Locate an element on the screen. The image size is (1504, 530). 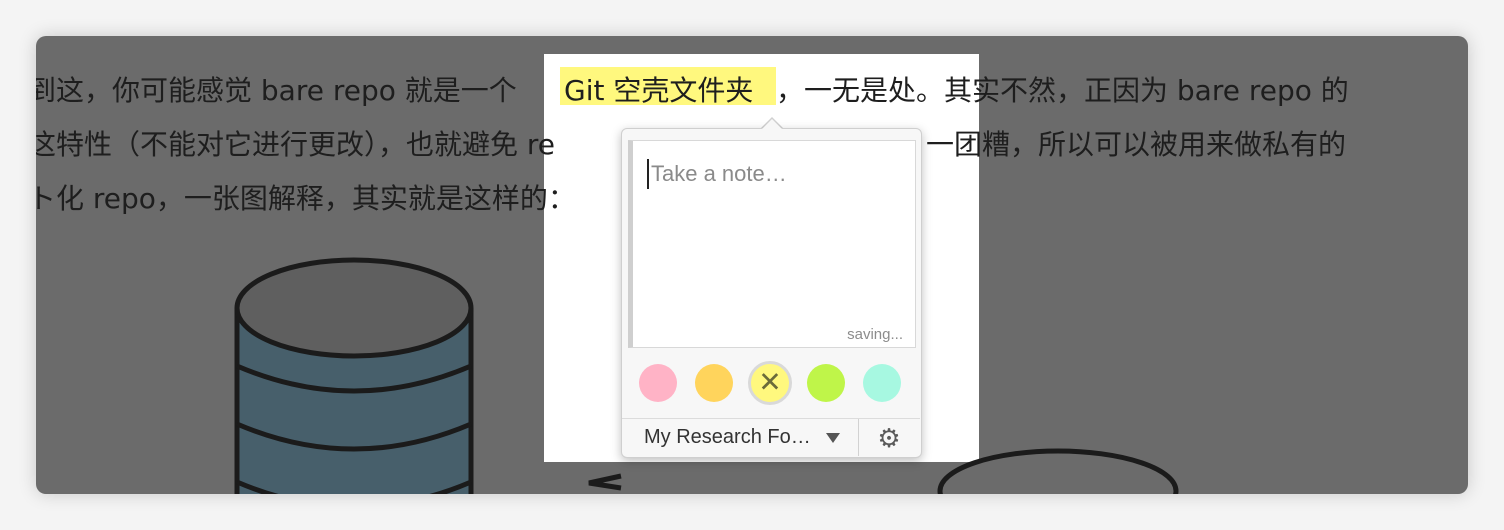
chevron-down-icon is located at coordinates (833, 438).